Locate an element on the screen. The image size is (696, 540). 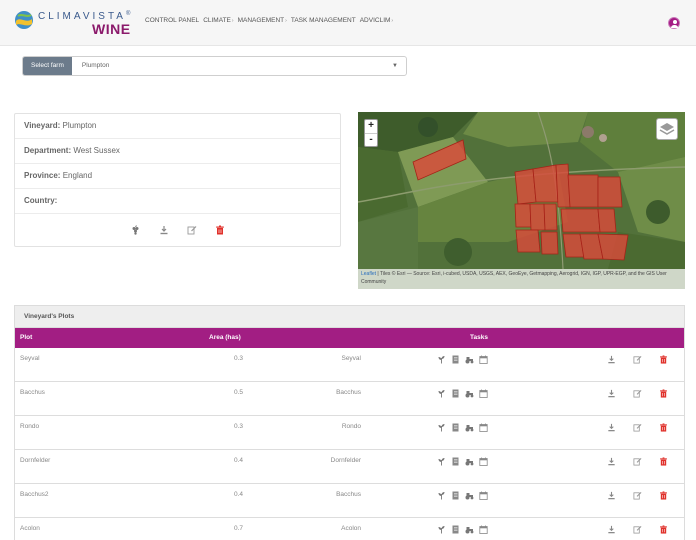
plot-area: 0.5 is located at coordinates (238, 392).